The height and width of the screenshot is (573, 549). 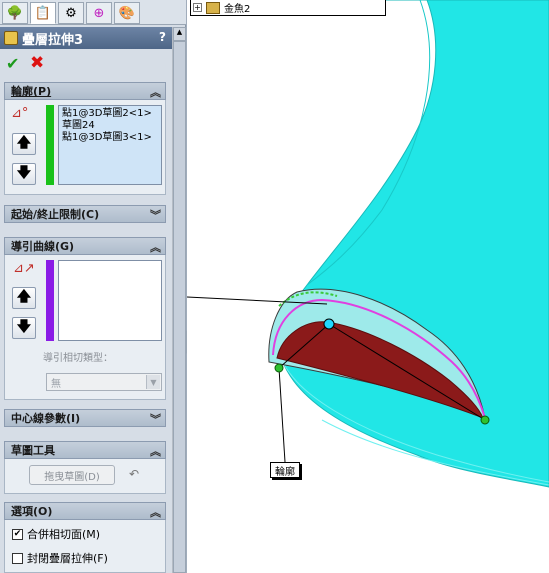 What do you see at coordinates (32, 511) in the screenshot?
I see `options-title: 選項(O)` at bounding box center [32, 511].